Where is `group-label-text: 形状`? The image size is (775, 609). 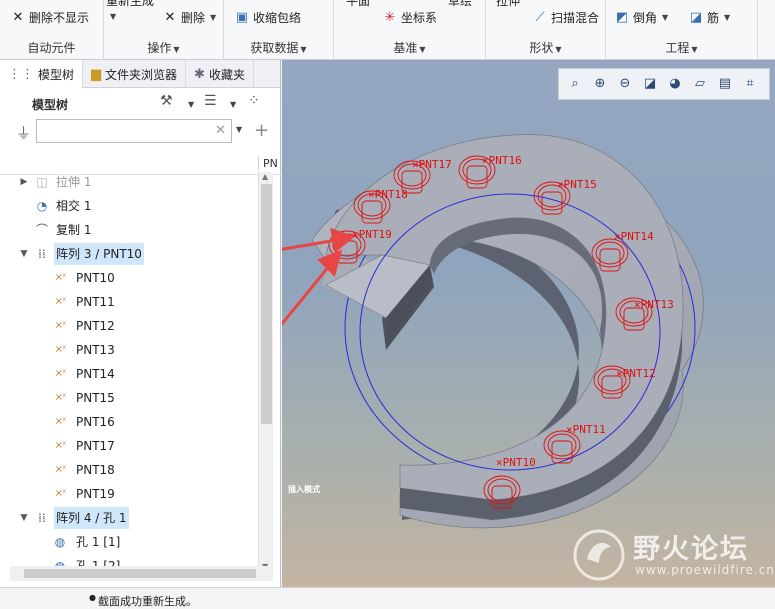
group-label-text: 形状 is located at coordinates (541, 48).